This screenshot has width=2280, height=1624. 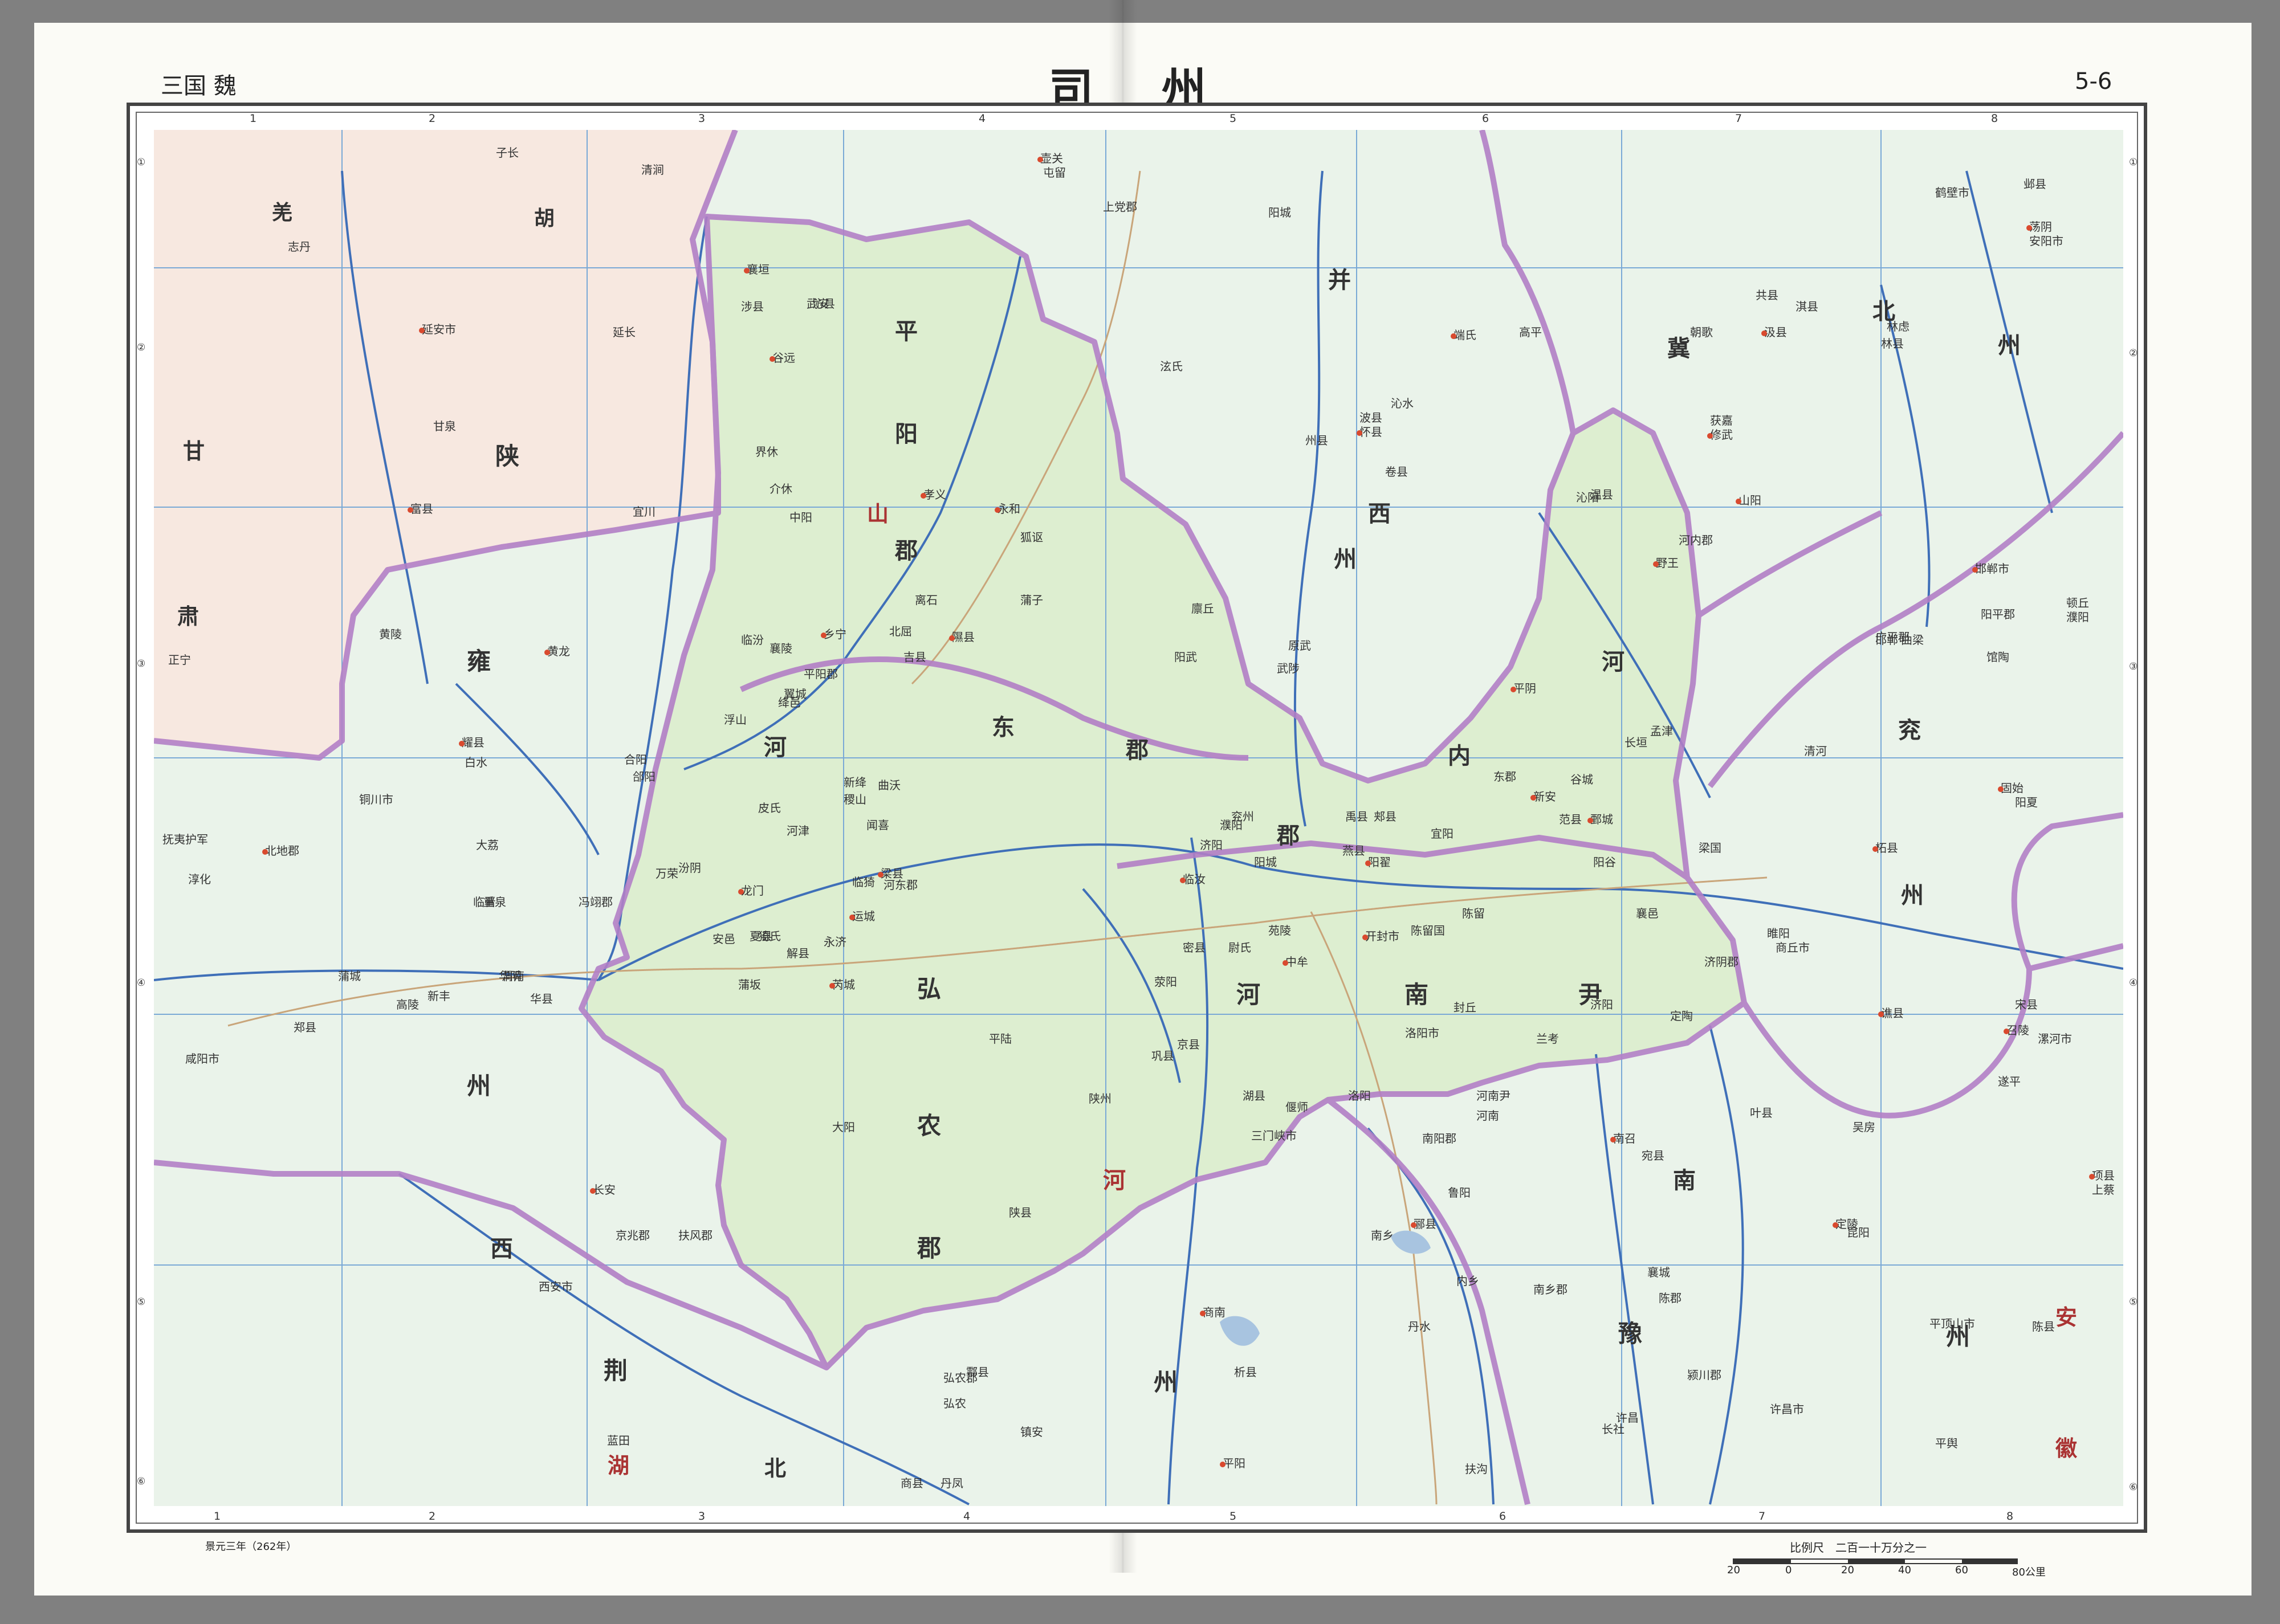 What do you see at coordinates (800, 517) in the screenshot?
I see `place-label: 中阳` at bounding box center [800, 517].